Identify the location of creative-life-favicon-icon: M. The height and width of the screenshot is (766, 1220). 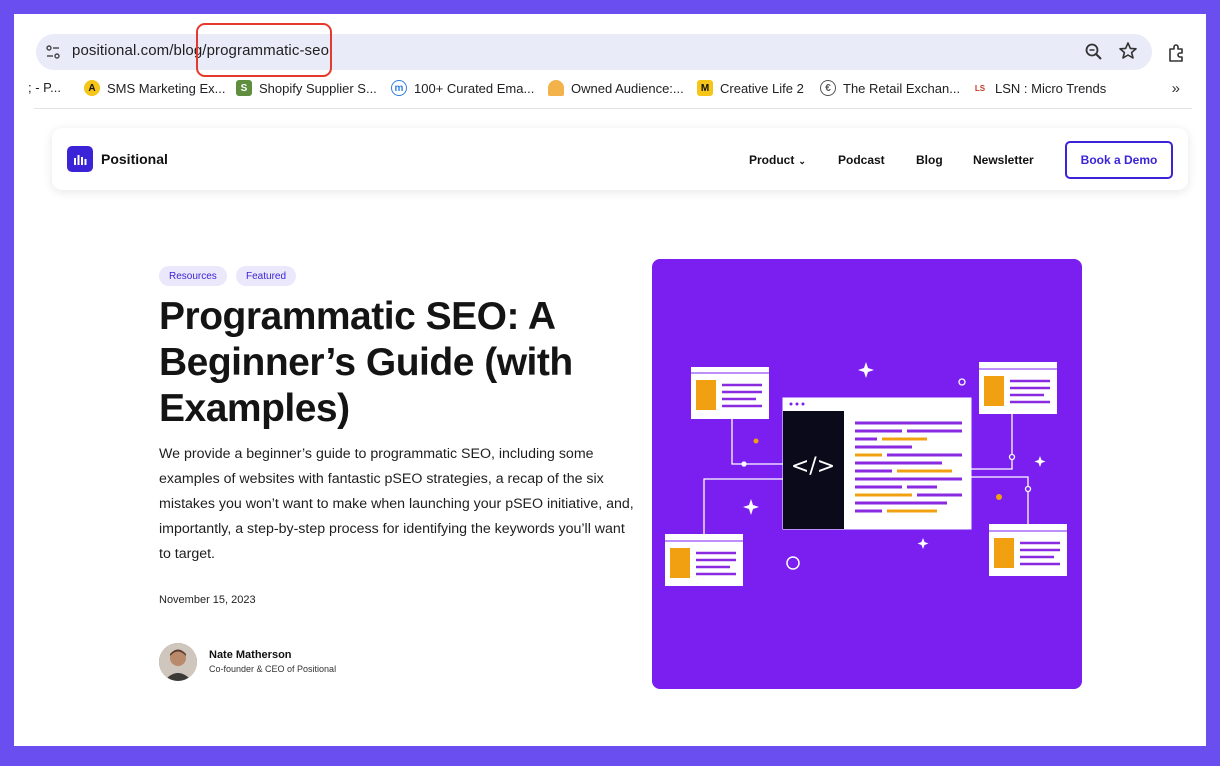
(705, 88).